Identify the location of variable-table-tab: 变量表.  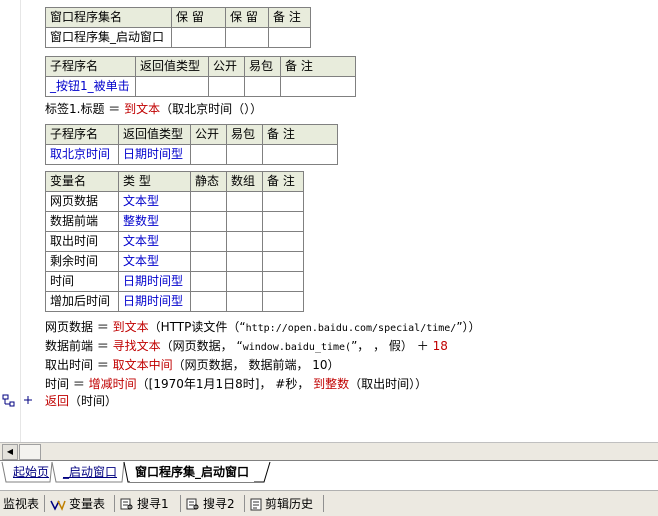
(77, 504).